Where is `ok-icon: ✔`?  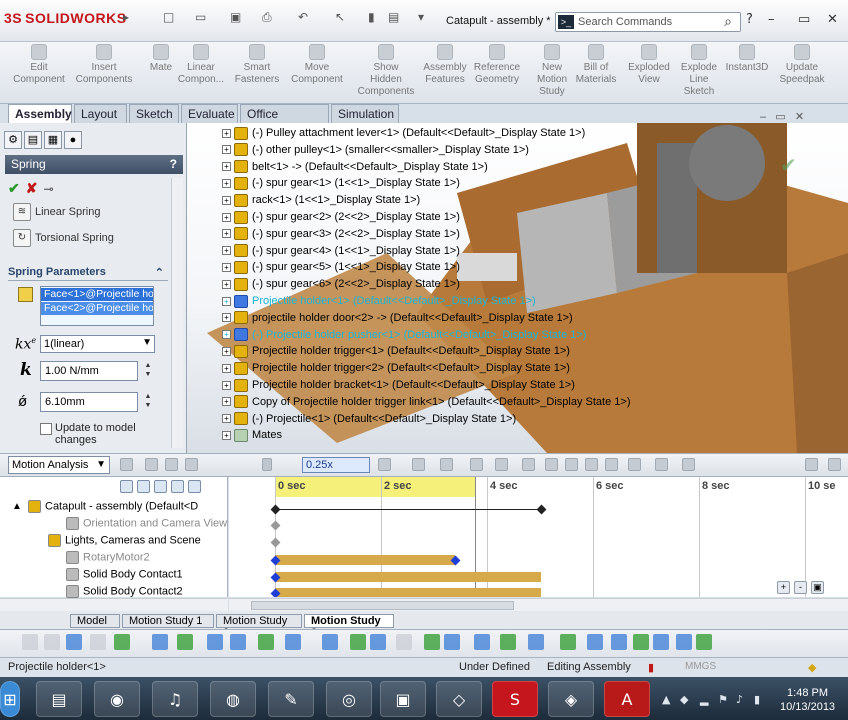
ok-icon: ✔ is located at coordinates (14, 188).